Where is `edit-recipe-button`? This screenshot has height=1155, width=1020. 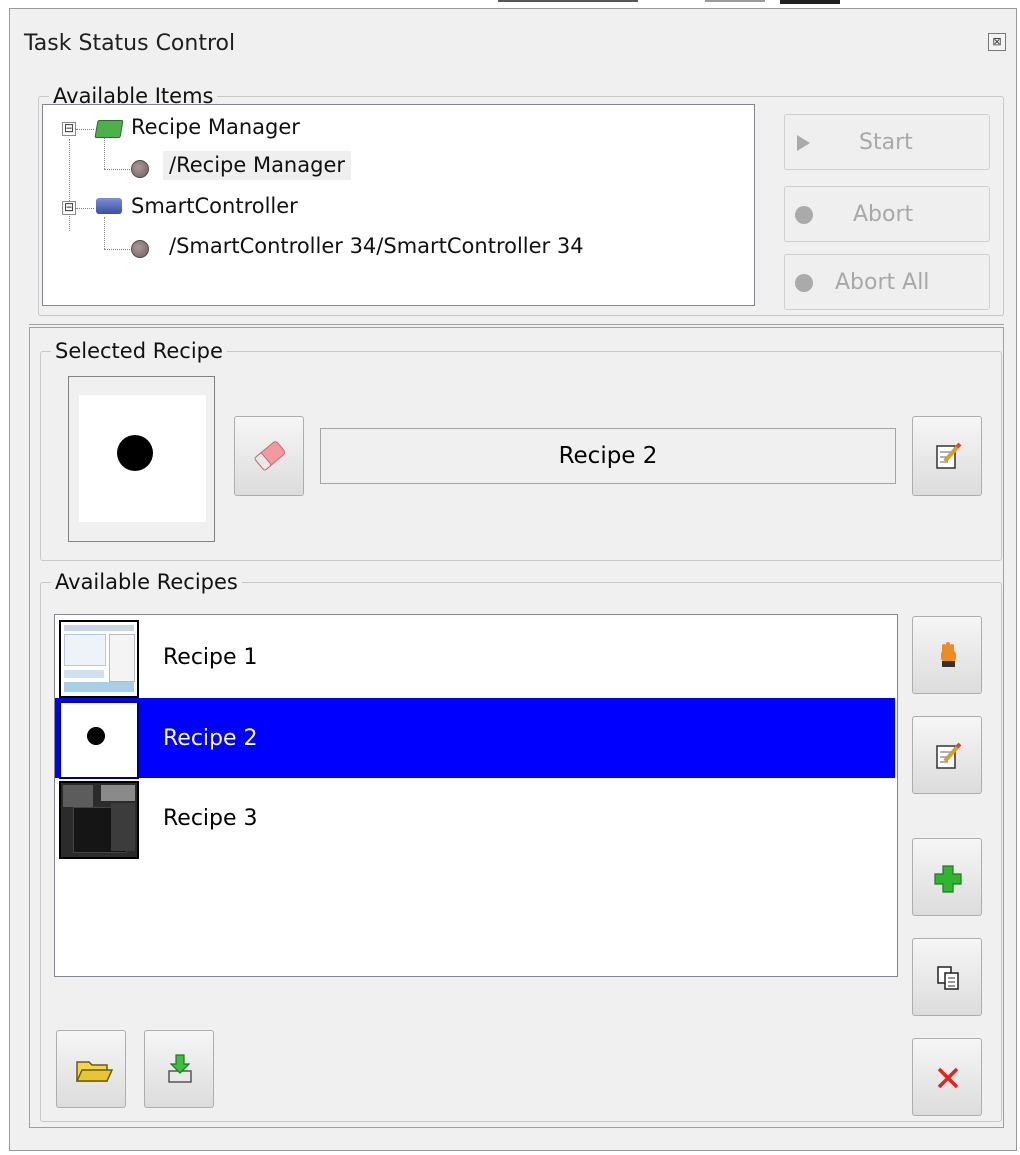 edit-recipe-button is located at coordinates (947, 755).